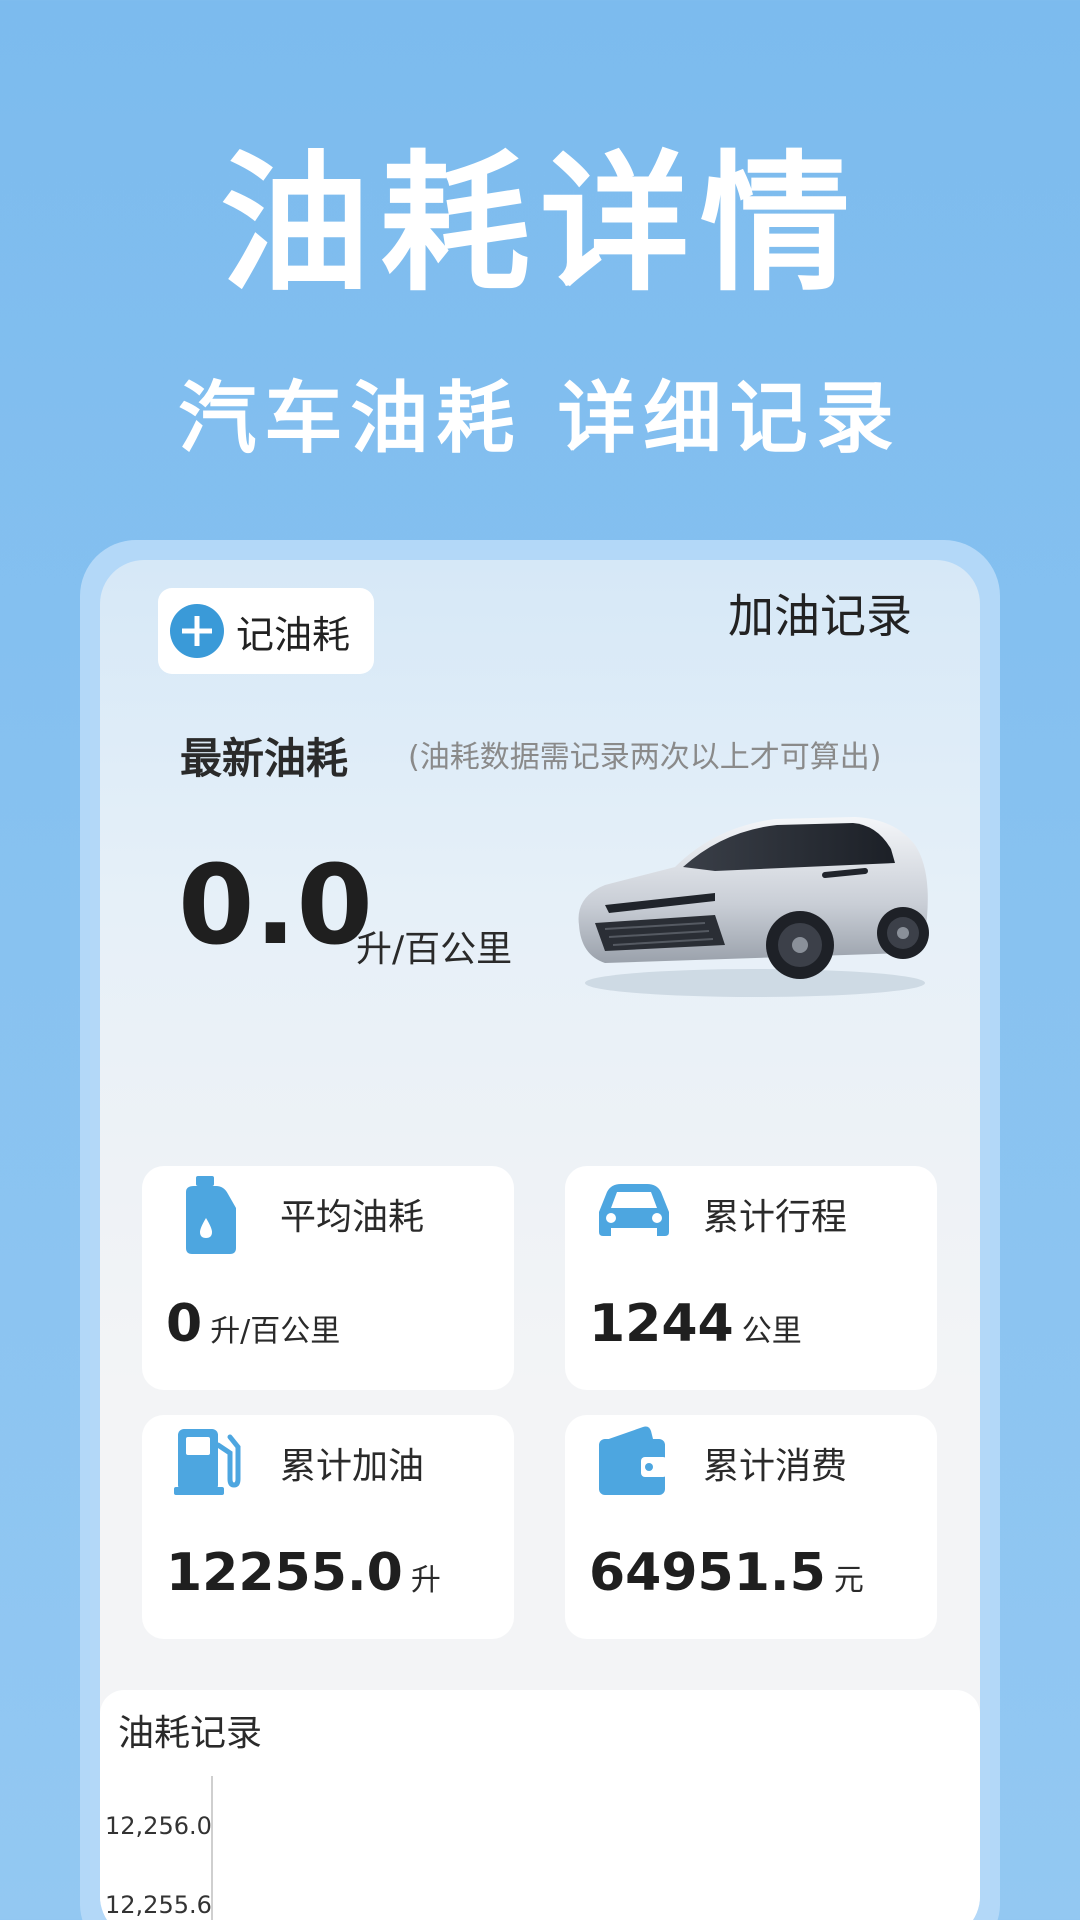 The image size is (1080, 1920). I want to click on stat-value: 1244, so click(661, 1324).